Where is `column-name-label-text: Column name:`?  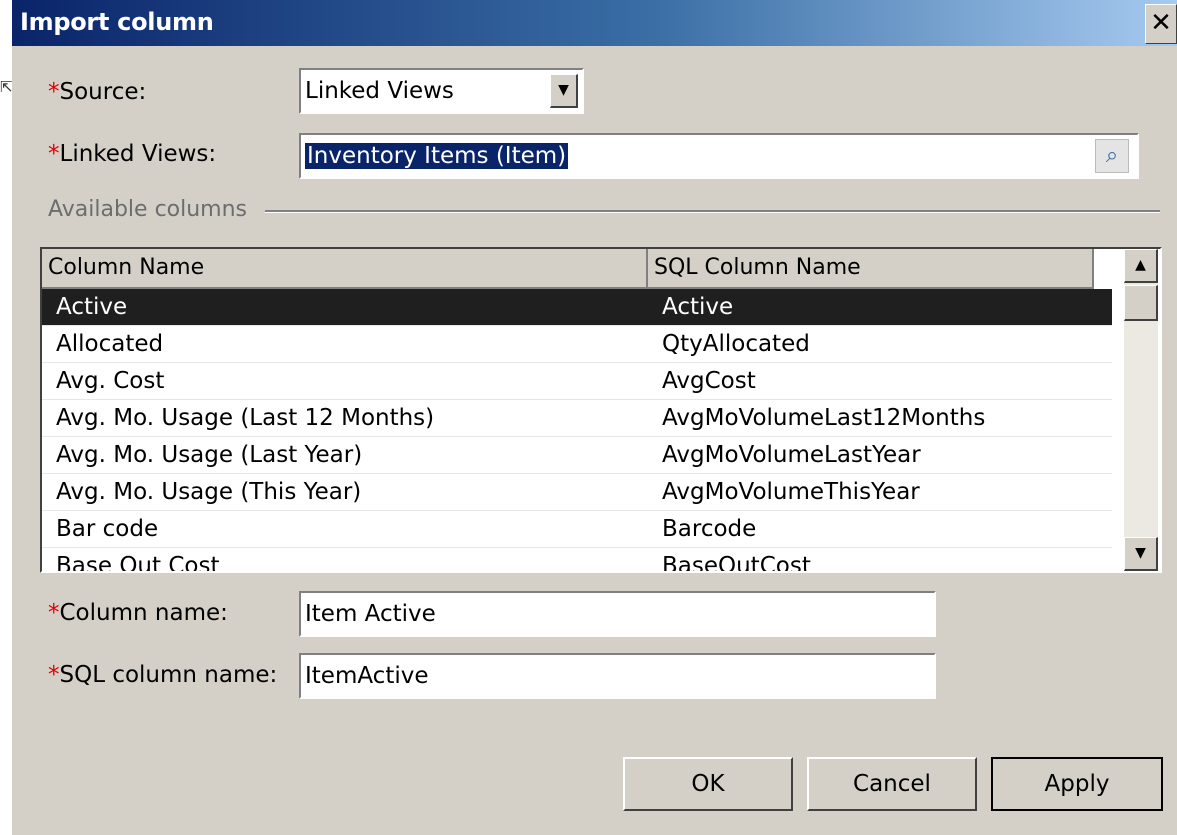
column-name-label-text: Column name: is located at coordinates (143, 613).